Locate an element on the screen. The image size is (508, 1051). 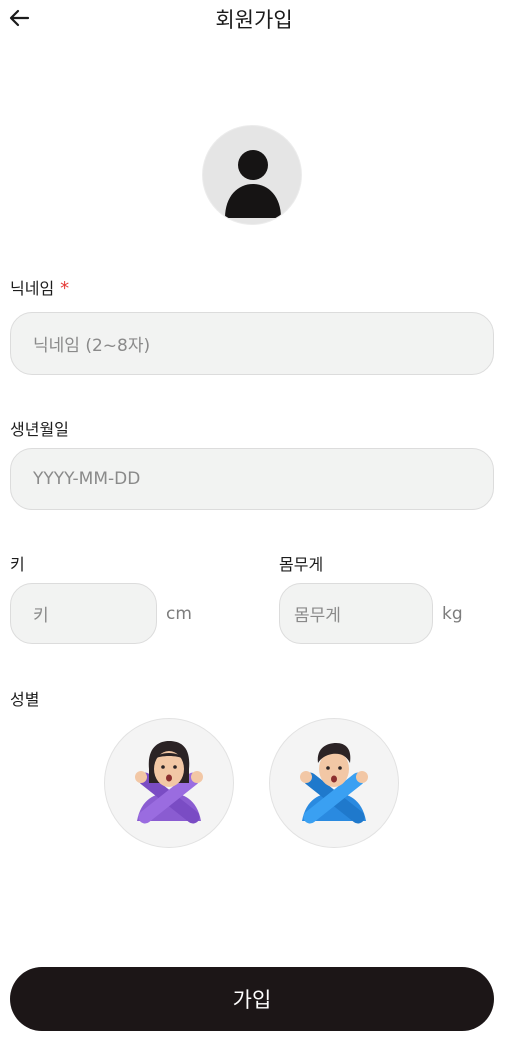
woman-gesturing-no-icon is located at coordinates (169, 782).